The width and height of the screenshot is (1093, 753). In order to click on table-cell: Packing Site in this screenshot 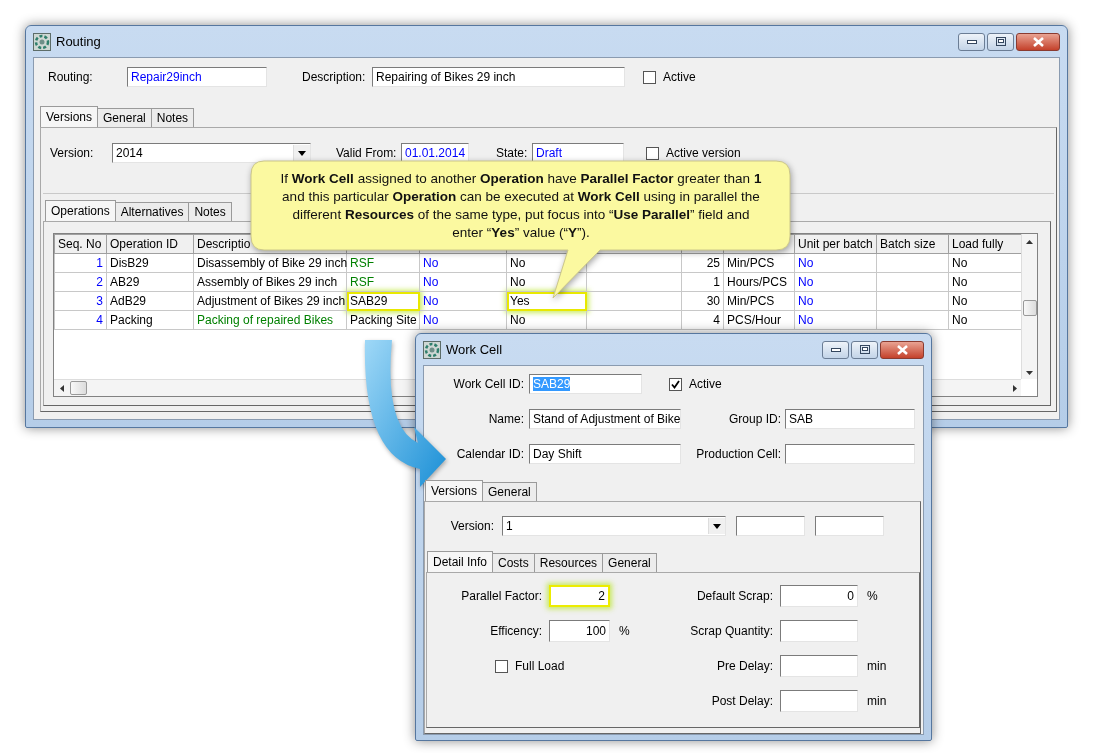, I will do `click(383, 320)`.